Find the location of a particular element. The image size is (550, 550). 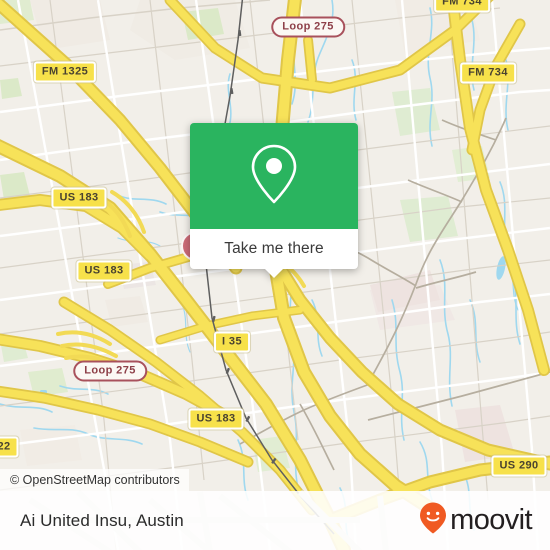

moovit-wordmark: moovit is located at coordinates (491, 520).